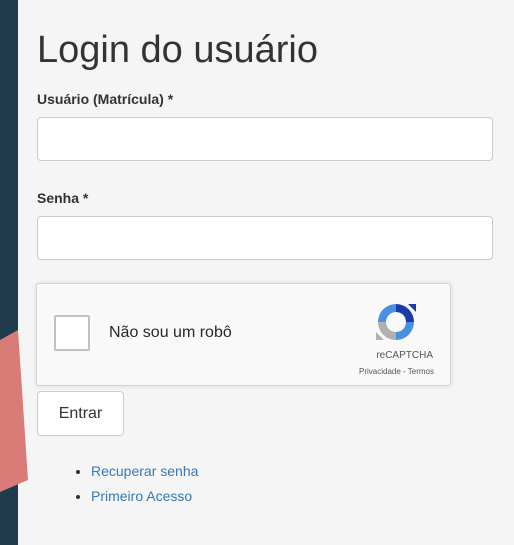 Image resolution: width=514 pixels, height=545 pixels. What do you see at coordinates (63, 198) in the screenshot?
I see `password-label: Senha *` at bounding box center [63, 198].